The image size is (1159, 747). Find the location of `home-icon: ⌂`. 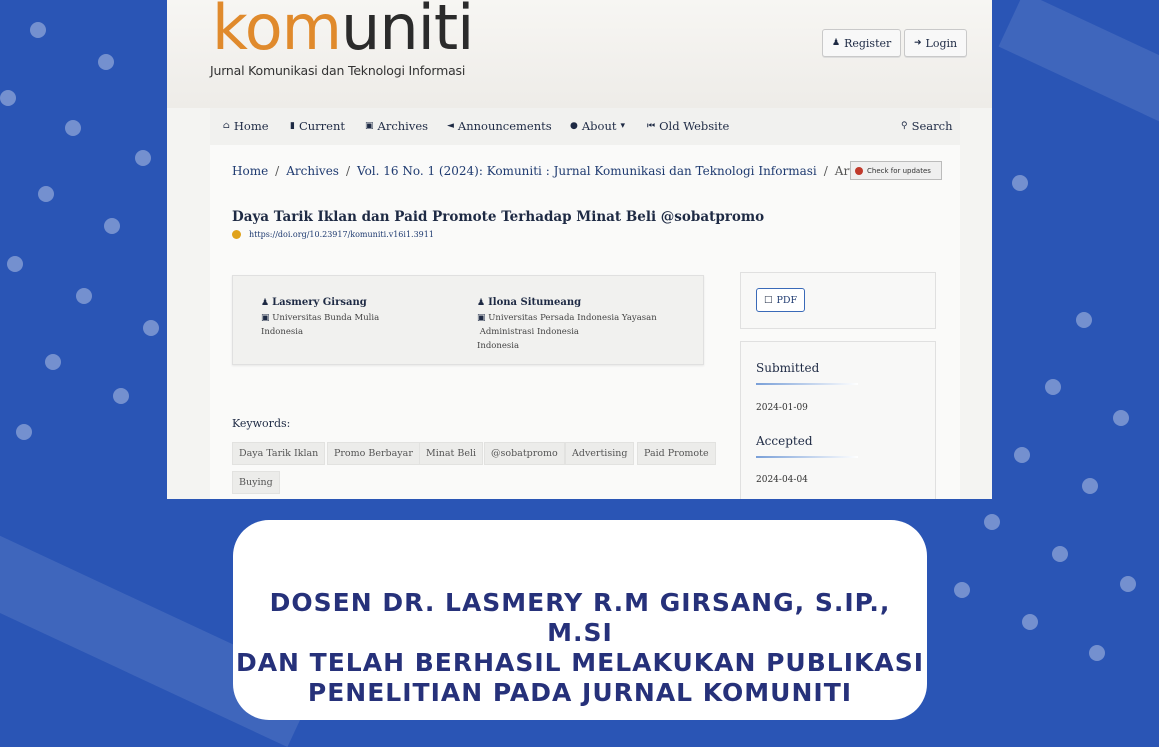

home-icon: ⌂ is located at coordinates (226, 126).